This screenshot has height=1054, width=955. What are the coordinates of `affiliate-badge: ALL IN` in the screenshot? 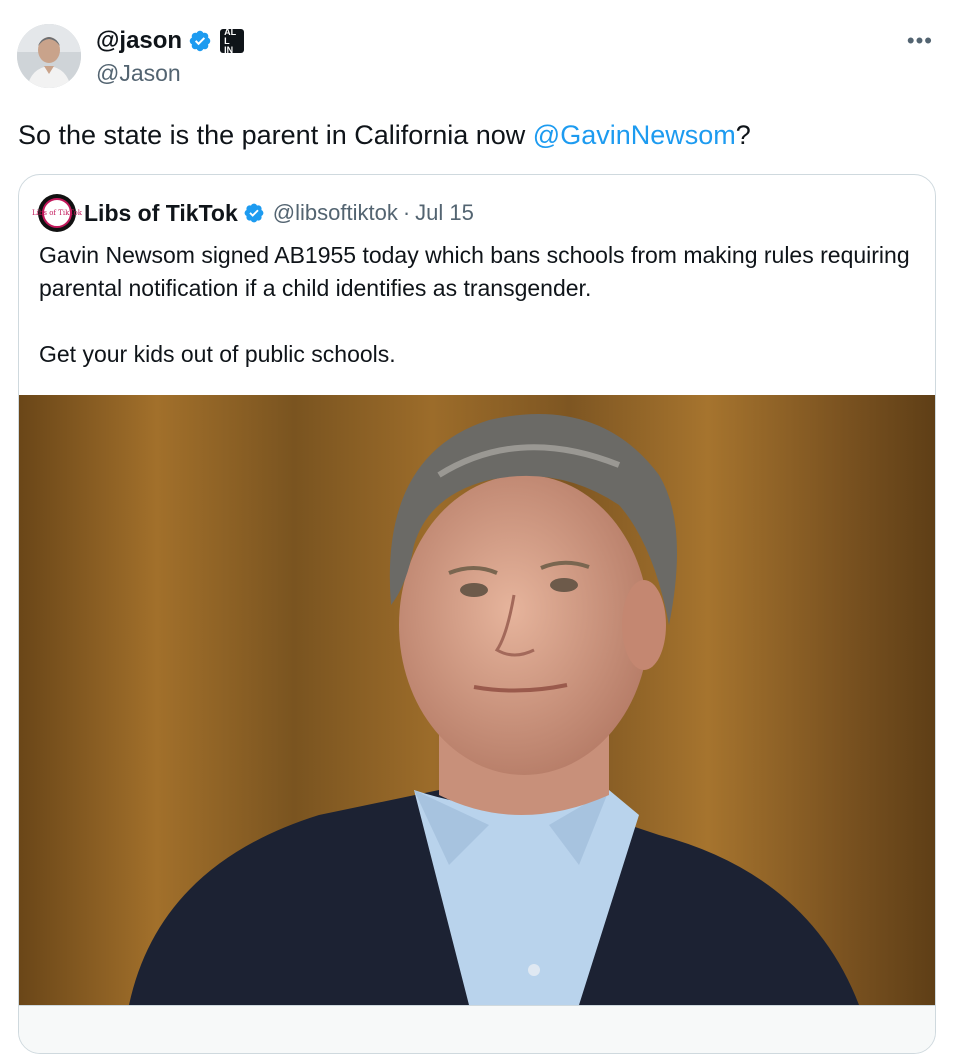 It's located at (232, 40).